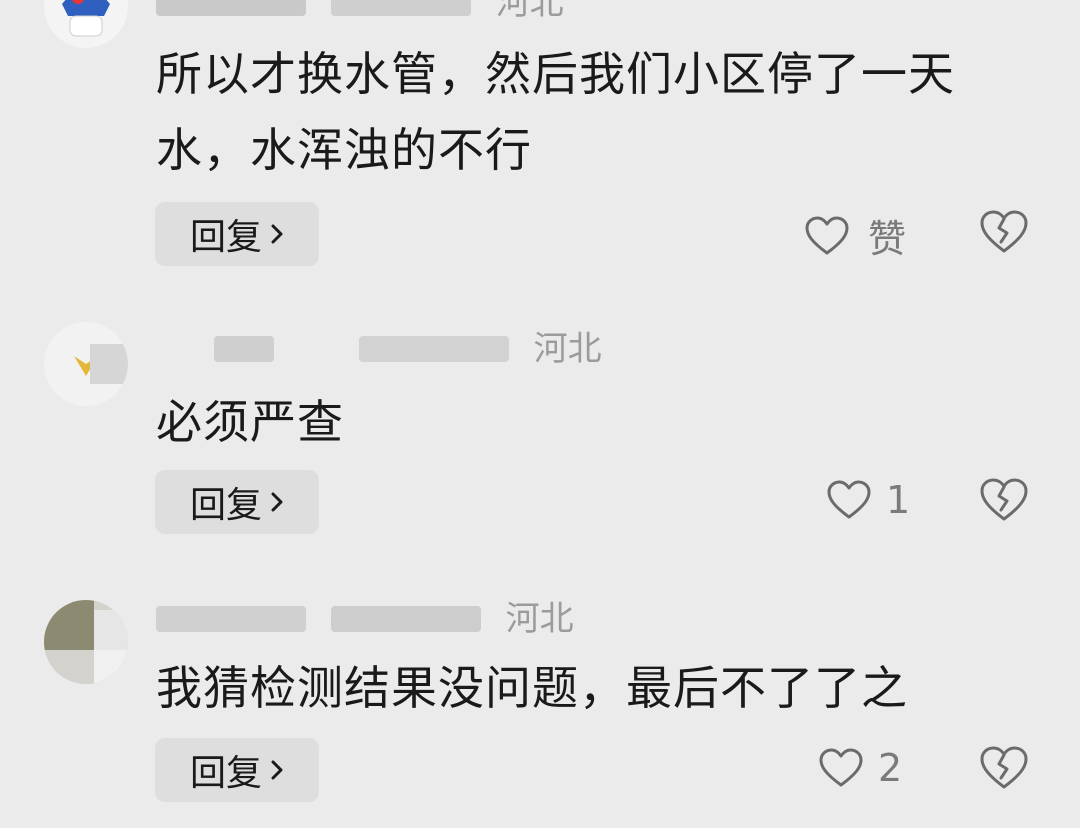  What do you see at coordinates (855, 235) in the screenshot?
I see `like-button: 赞` at bounding box center [855, 235].